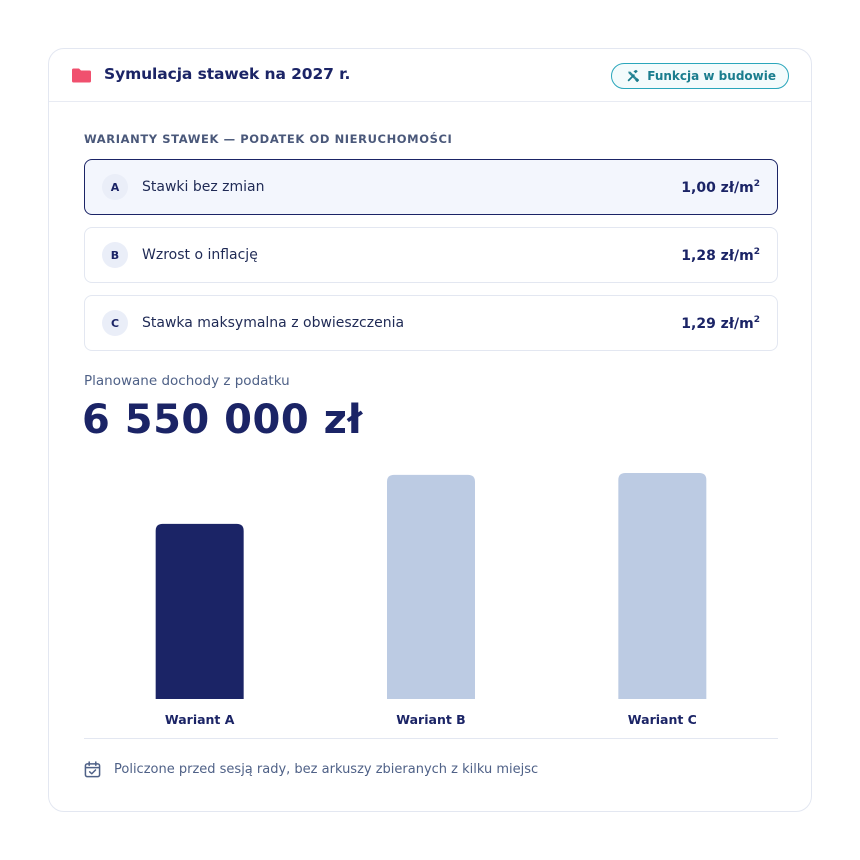  Describe the element at coordinates (662, 719) in the screenshot. I see `bar-label: Wariant C` at that location.